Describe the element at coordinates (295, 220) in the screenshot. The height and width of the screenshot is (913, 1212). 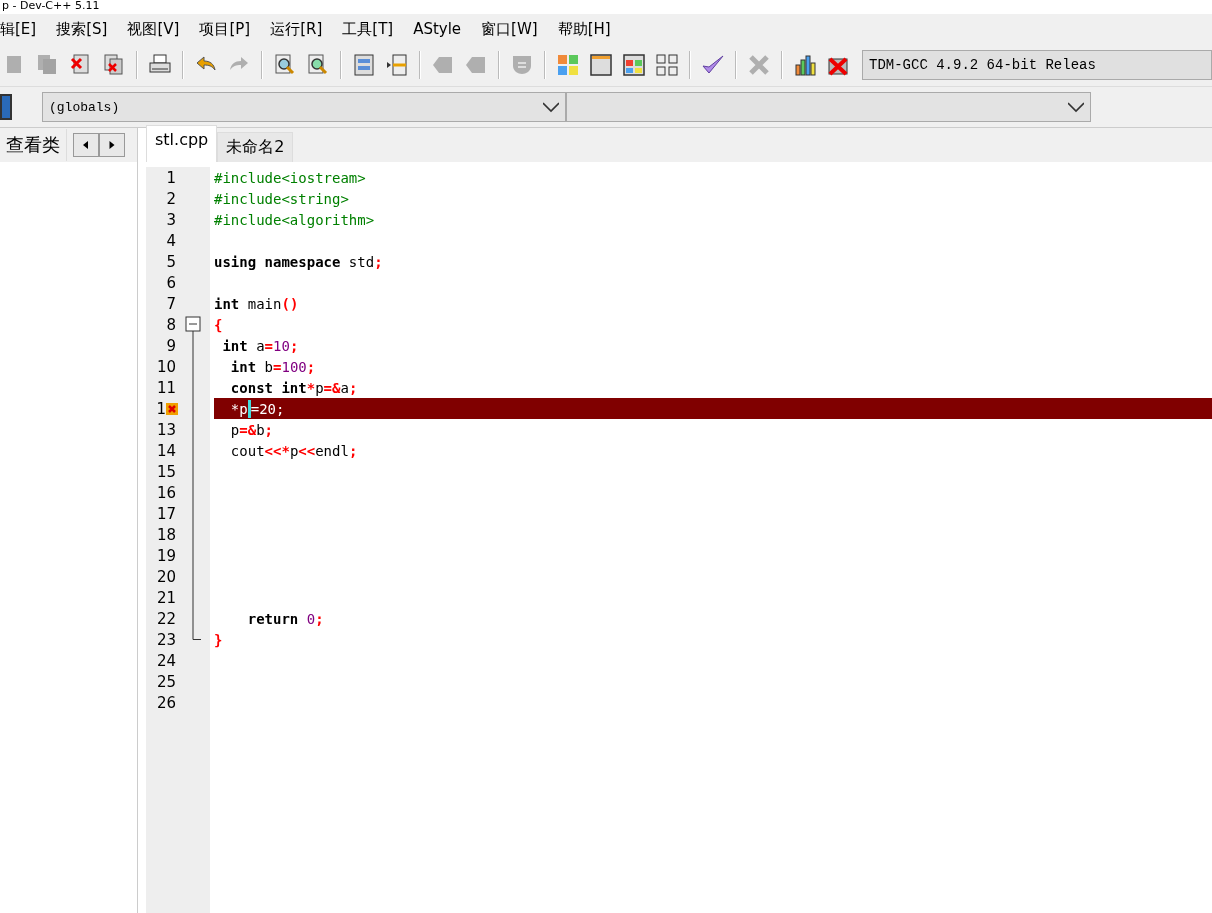
I see `code-line: #include<algorithm>` at that location.